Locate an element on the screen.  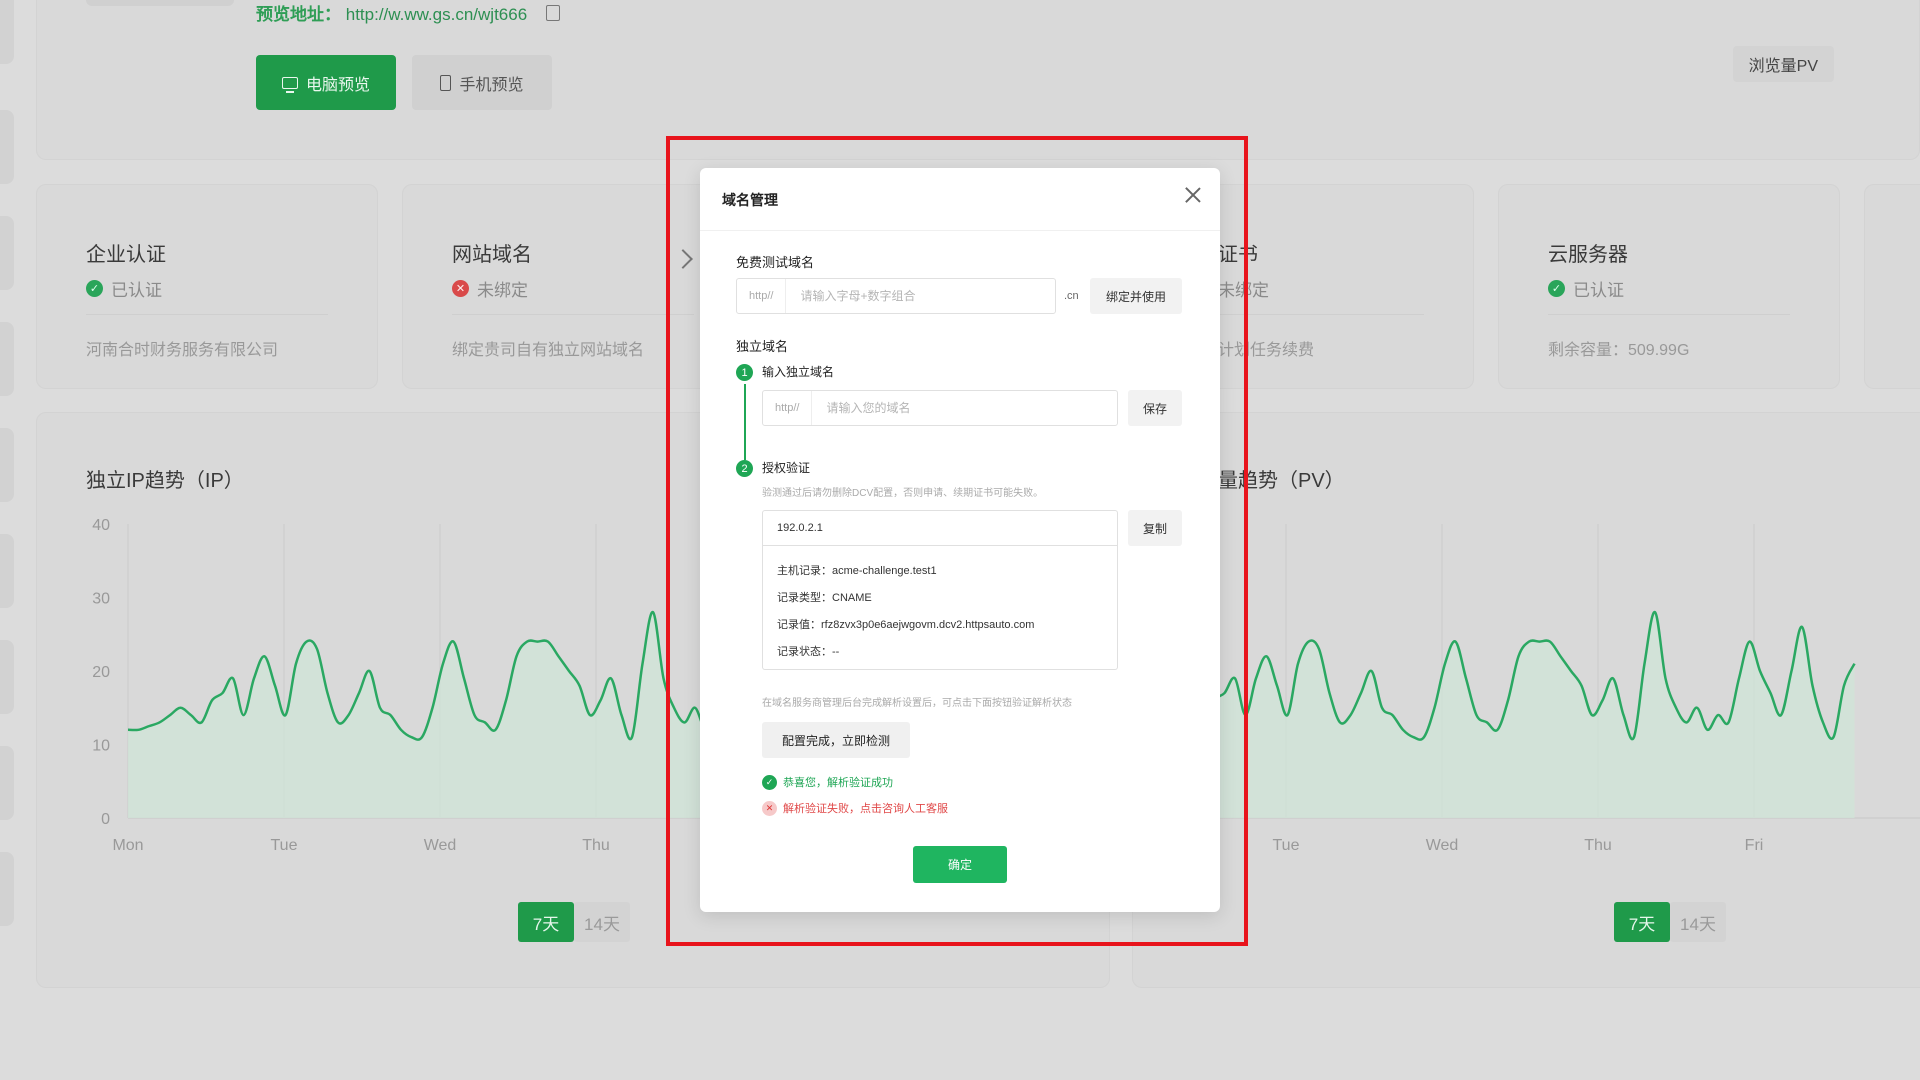
stat-title: 企业认证 is located at coordinates (126, 255).